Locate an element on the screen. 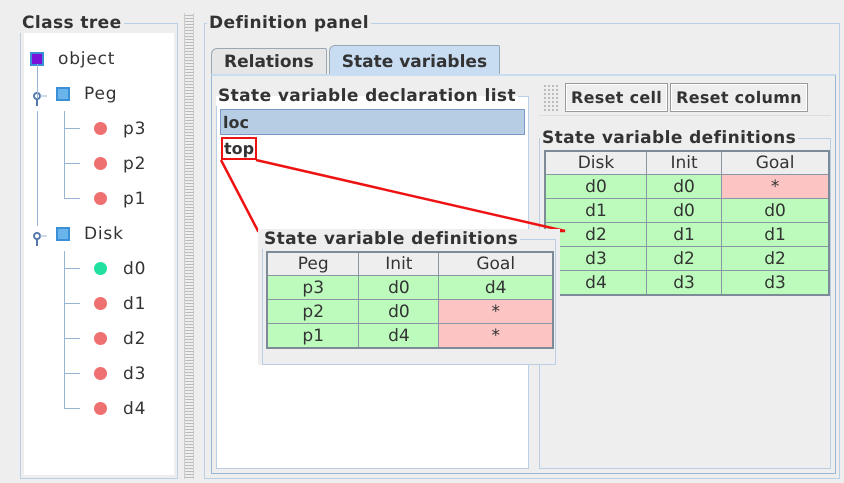 Image resolution: width=844 pixels, height=483 pixels. panel-title: Class tree is located at coordinates (72, 23).